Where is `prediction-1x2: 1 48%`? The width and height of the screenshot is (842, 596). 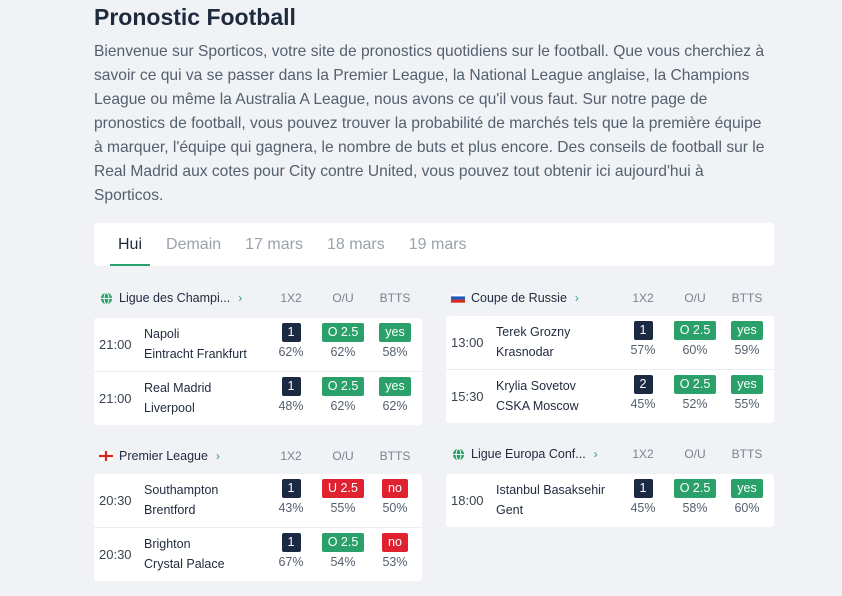 prediction-1x2: 1 48% is located at coordinates (291, 395).